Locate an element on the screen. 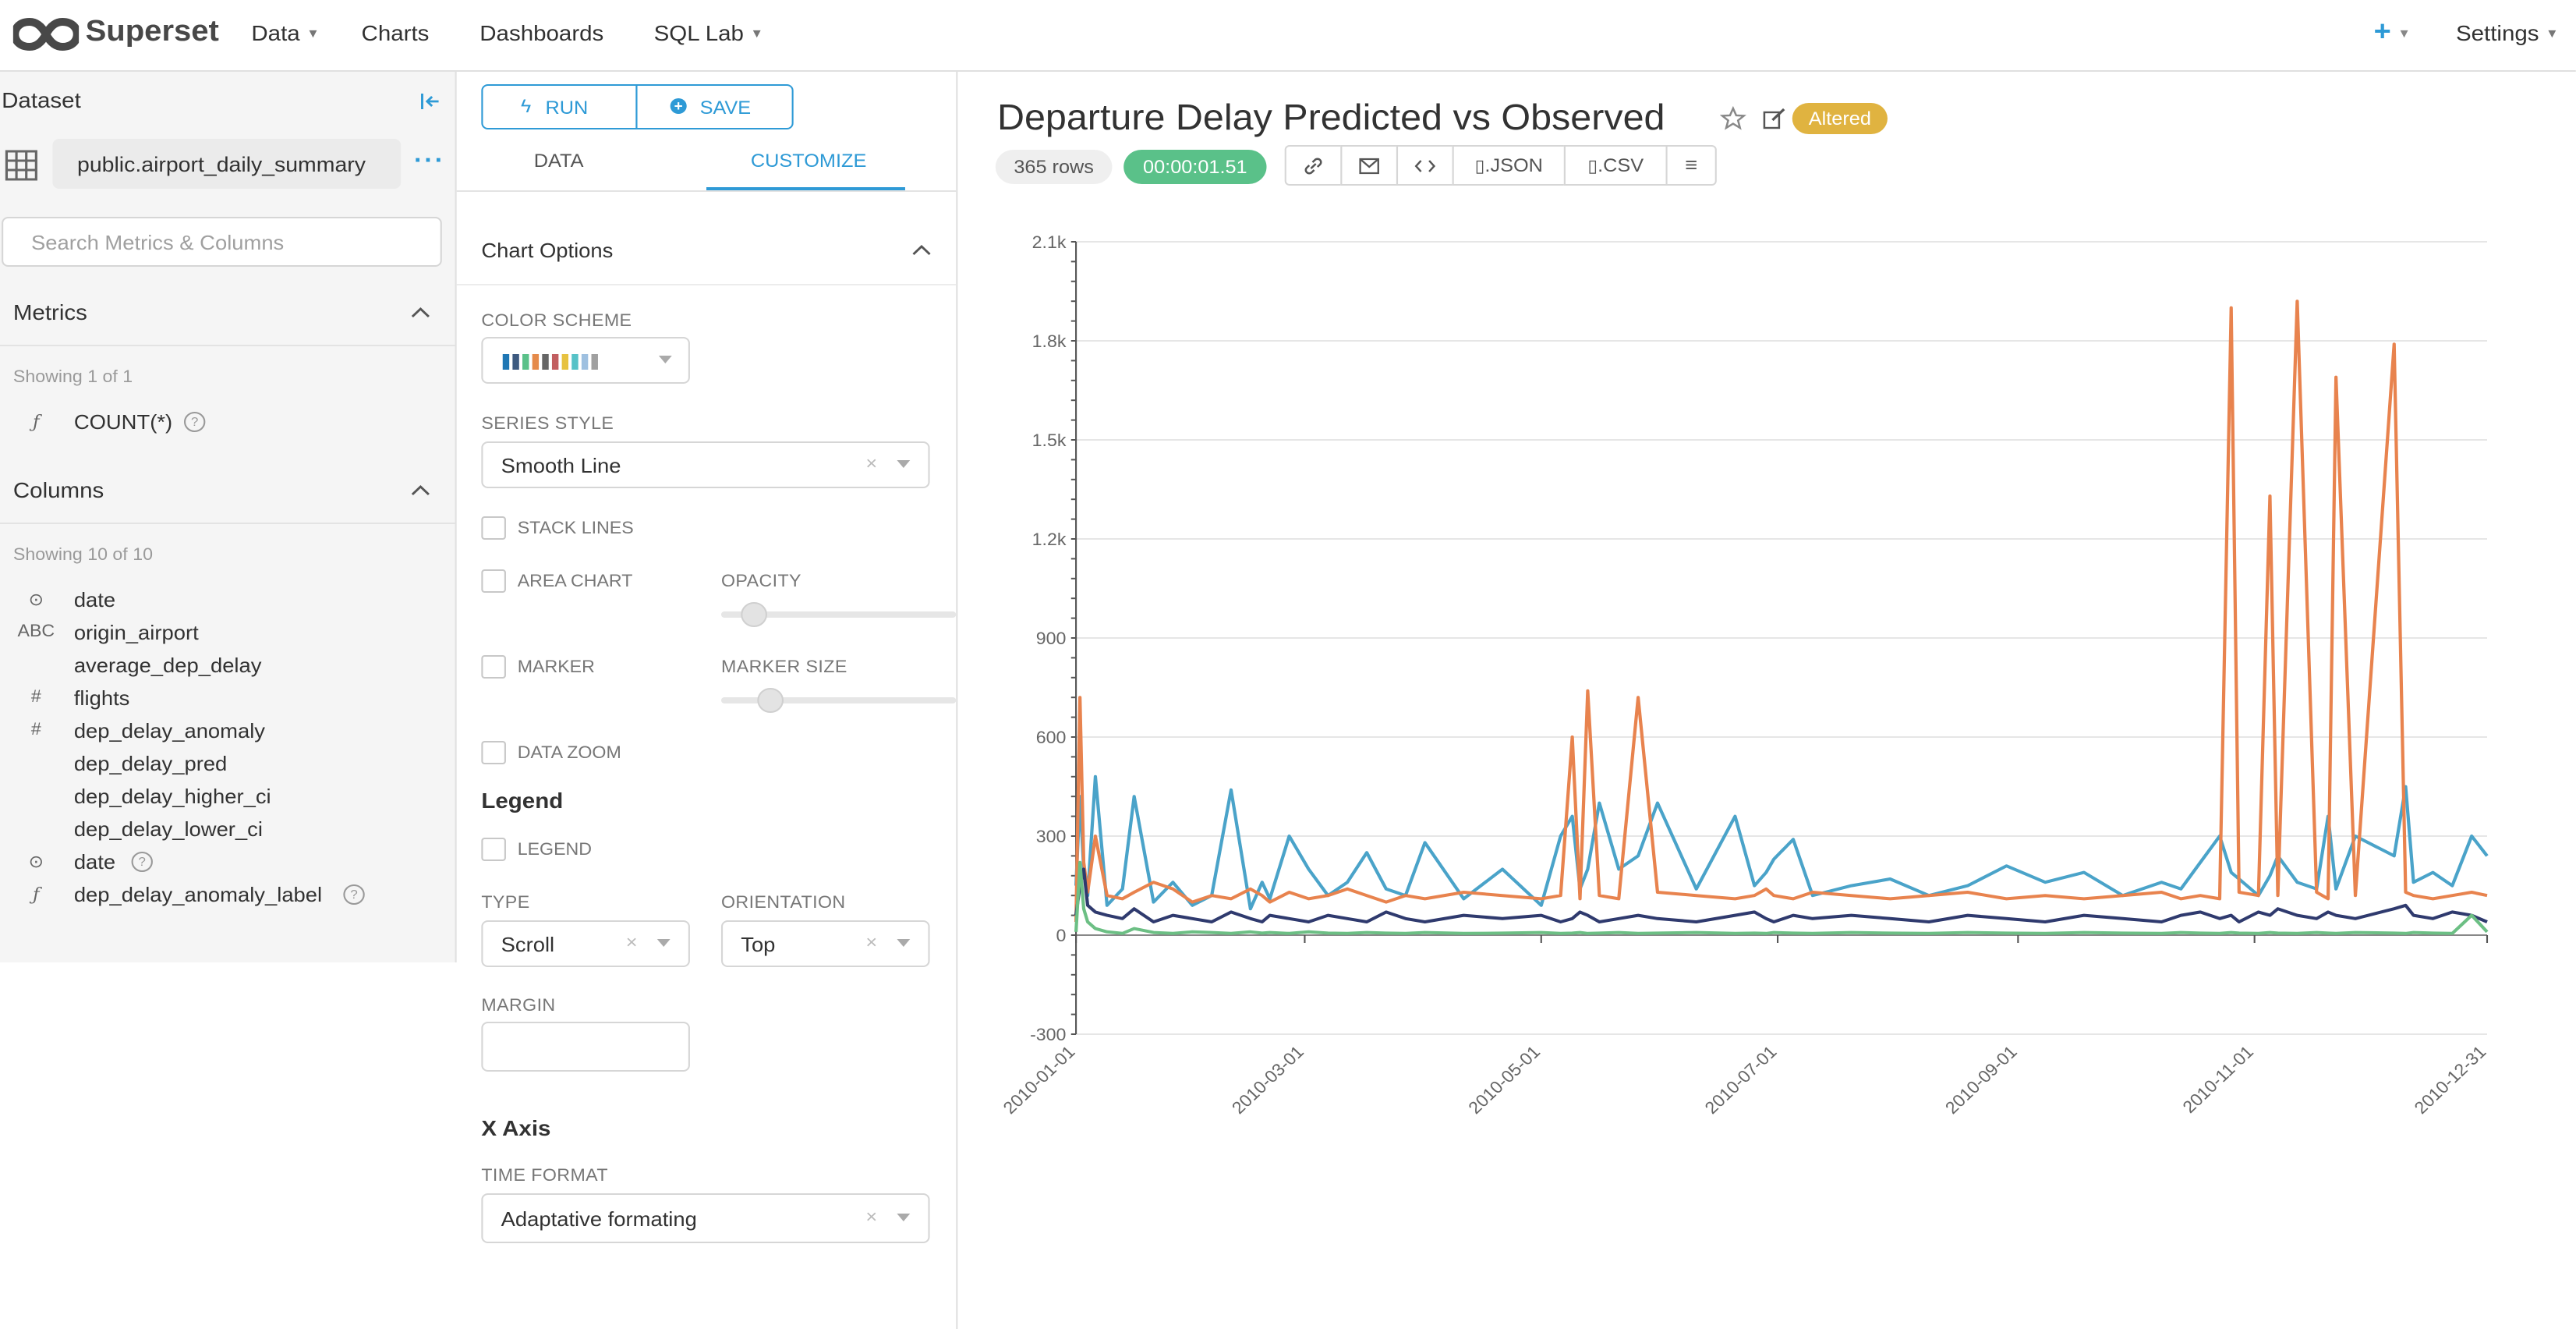 This screenshot has width=2576, height=1329. y-tick-label: 1.2k is located at coordinates (1049, 539).